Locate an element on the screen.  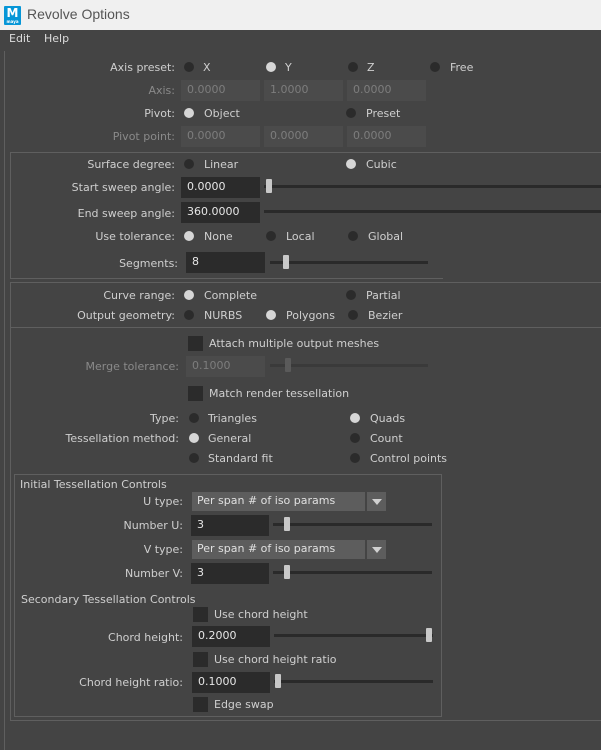
number-v-slider-track is located at coordinates (352, 572).